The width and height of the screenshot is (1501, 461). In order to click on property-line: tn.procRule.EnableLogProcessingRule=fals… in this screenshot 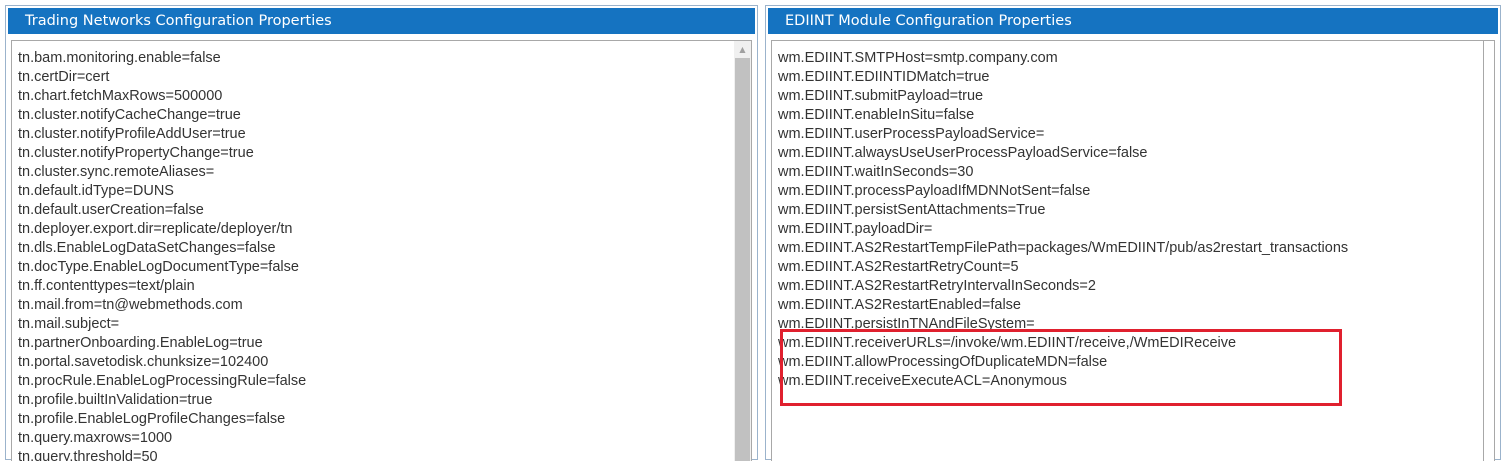, I will do `click(162, 381)`.